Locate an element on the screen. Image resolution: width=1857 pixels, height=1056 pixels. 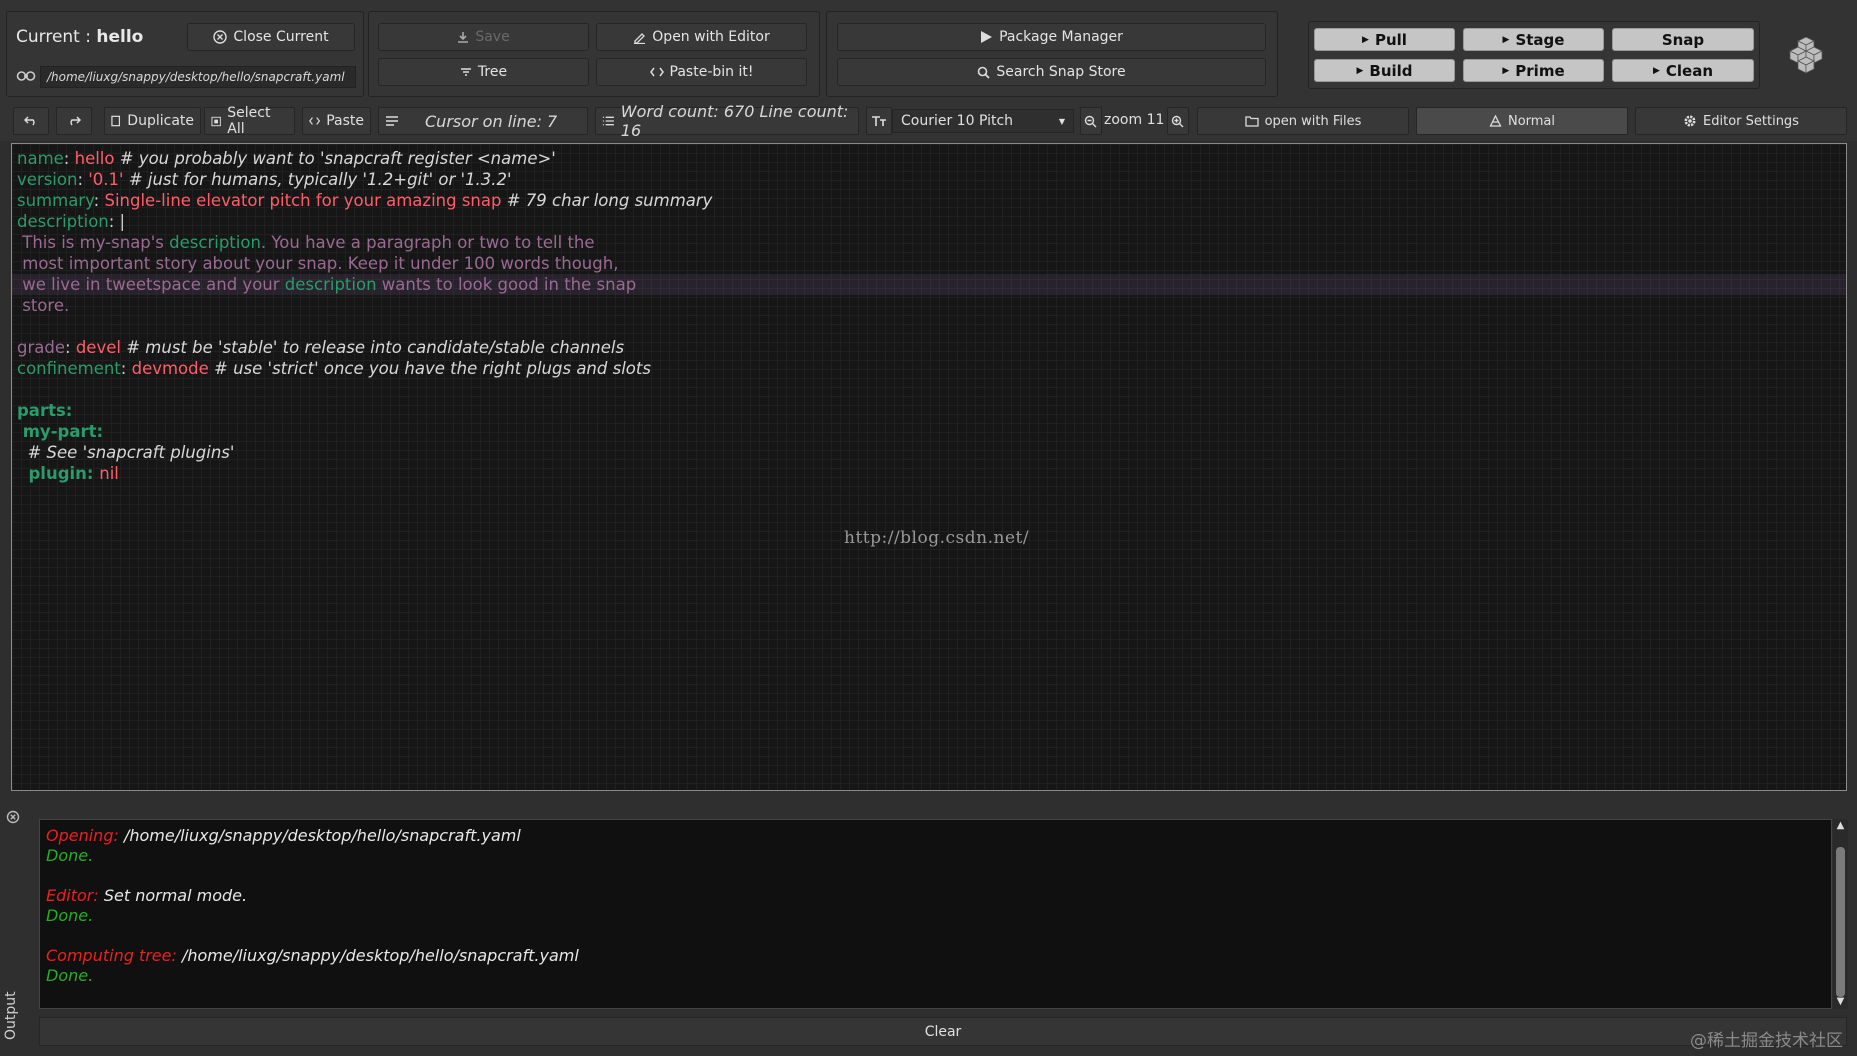
font-select: Courier 10 Pitch ▼ is located at coordinates (983, 121).